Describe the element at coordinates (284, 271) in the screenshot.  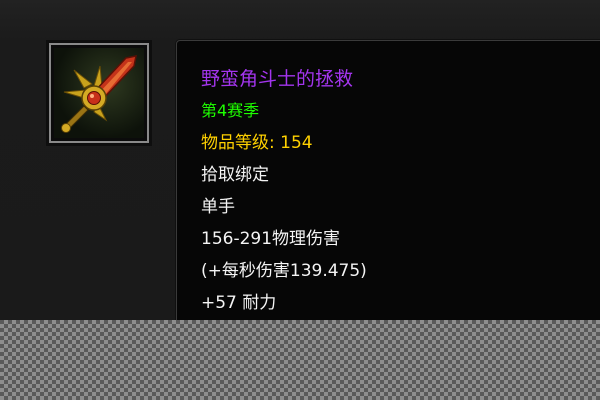
I see `item-dps: (+每秒伤害139.475)` at that location.